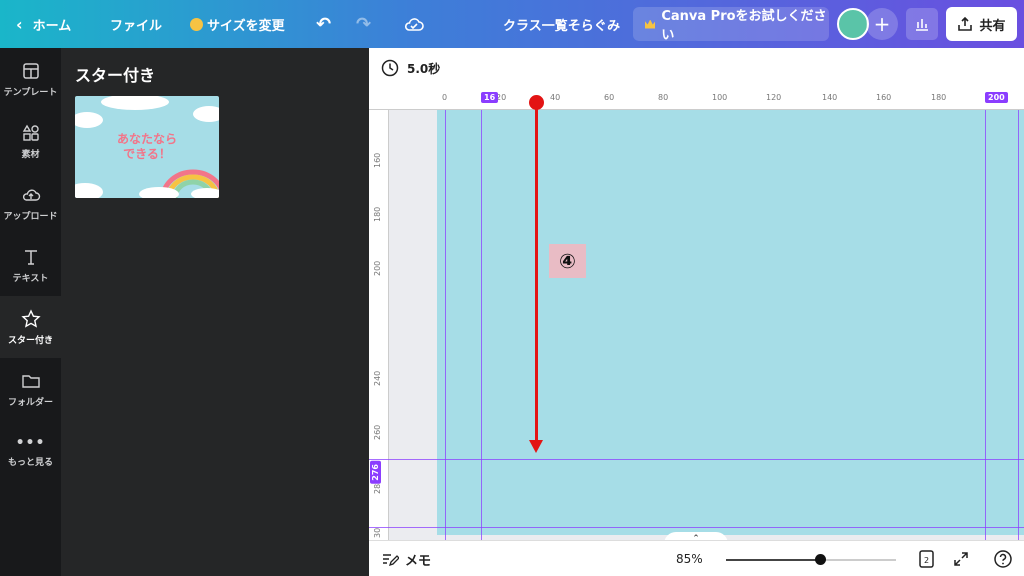  I want to click on guide-position-badge: 16, so click(490, 97).